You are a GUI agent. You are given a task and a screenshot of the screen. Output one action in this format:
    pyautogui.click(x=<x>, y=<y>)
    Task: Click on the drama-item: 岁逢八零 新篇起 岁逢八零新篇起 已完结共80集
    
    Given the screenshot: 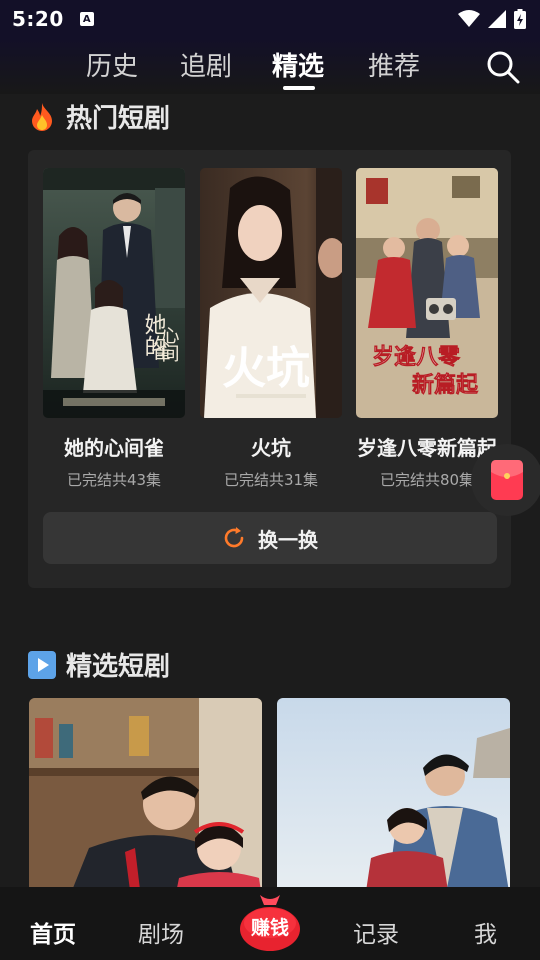 What is the action you would take?
    pyautogui.click(x=427, y=329)
    